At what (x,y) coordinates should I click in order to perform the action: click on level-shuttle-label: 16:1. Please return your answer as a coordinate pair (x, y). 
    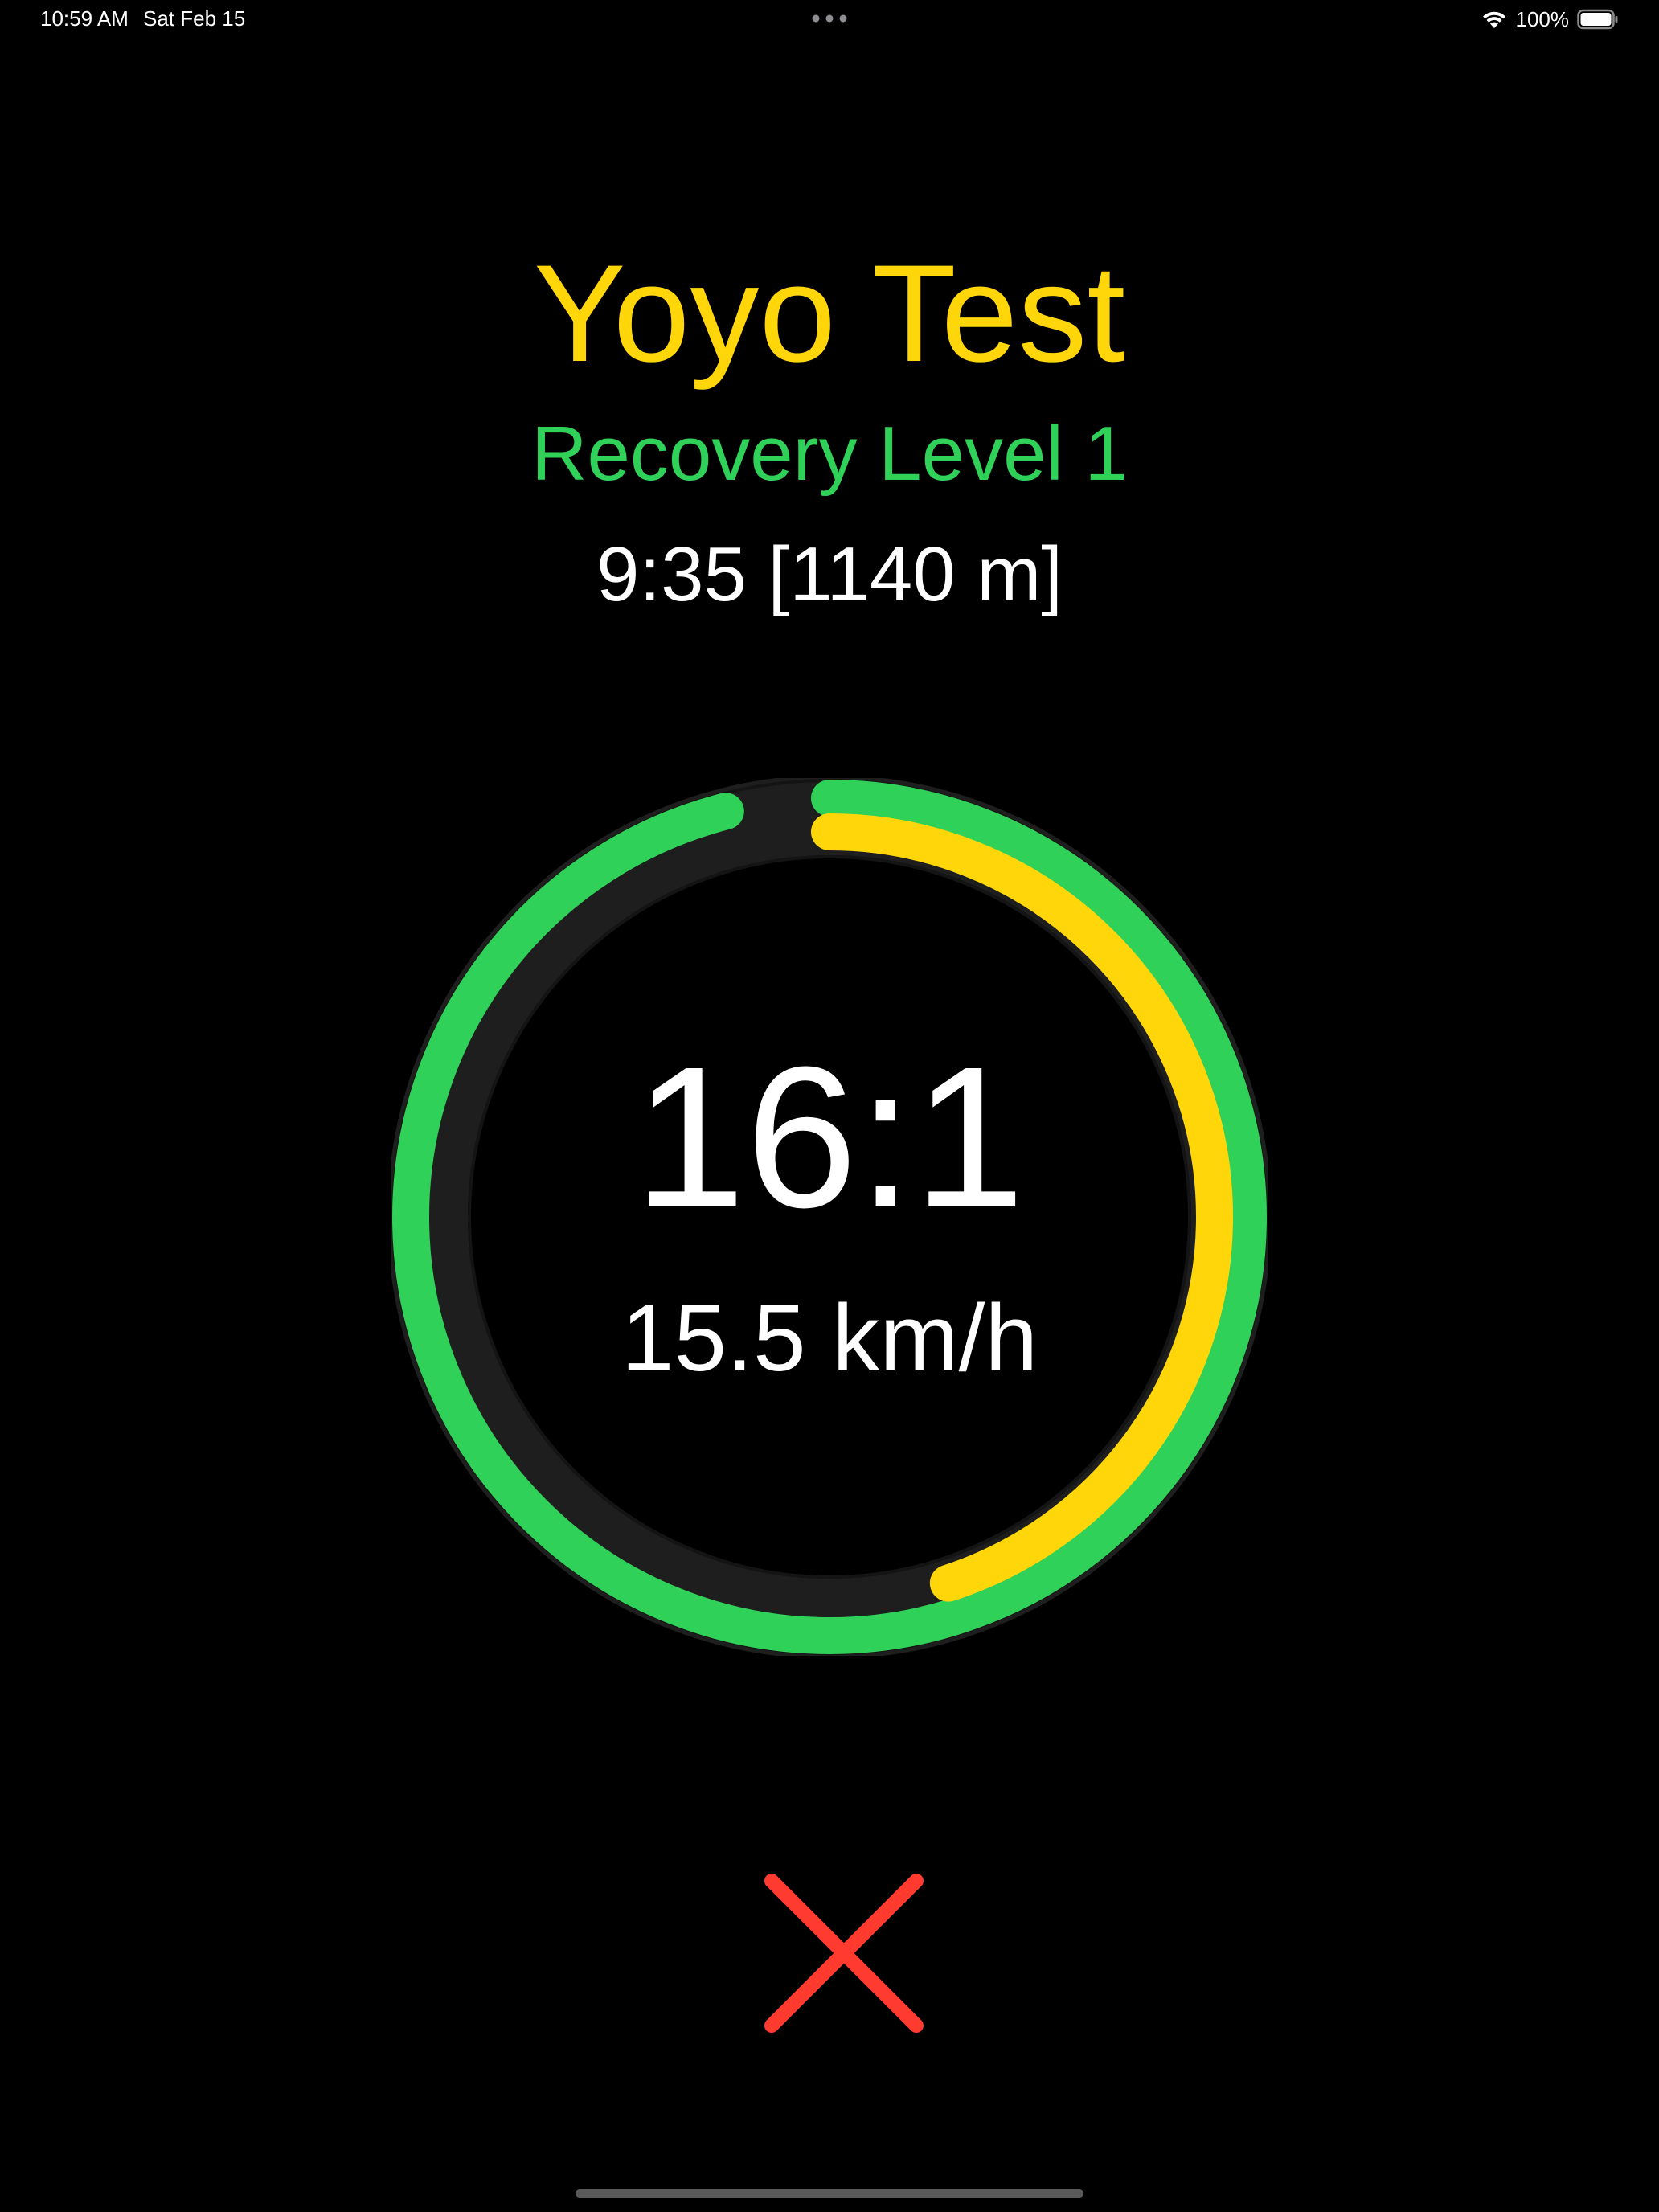
    Looking at the image, I should click on (829, 1137).